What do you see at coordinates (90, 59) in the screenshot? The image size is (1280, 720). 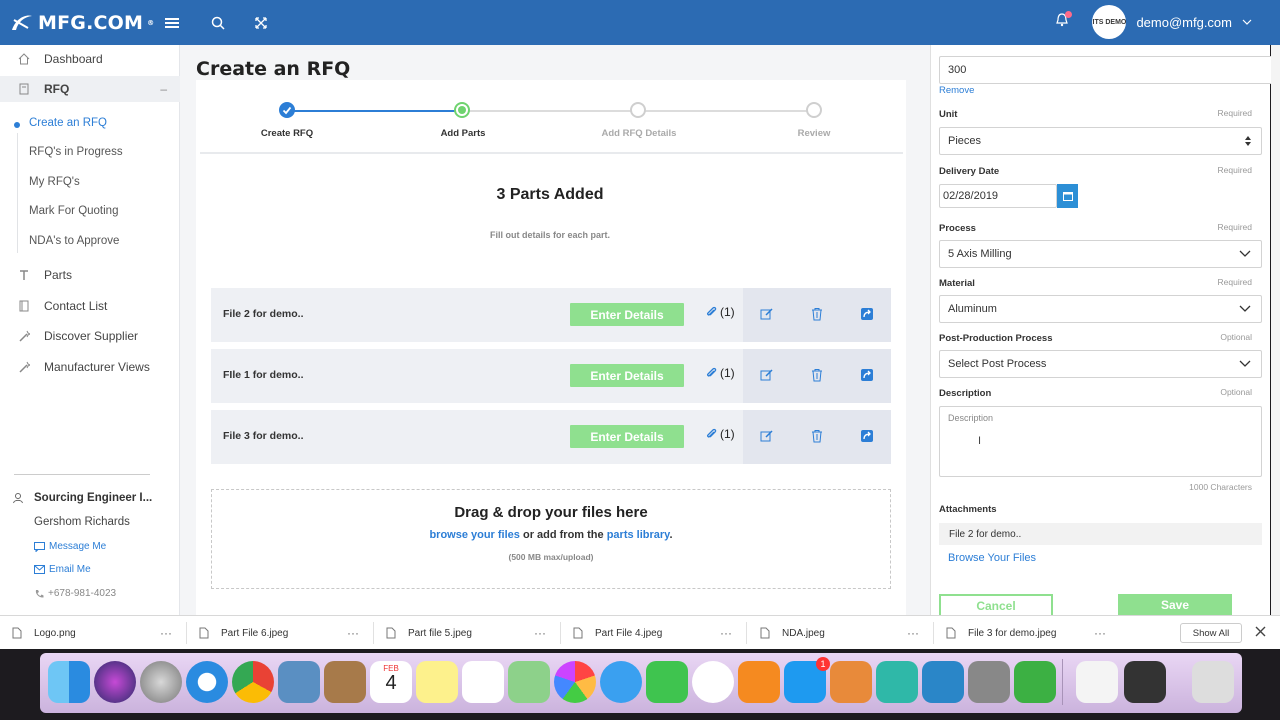 I see `sidebar-item-dashboard: Dashboard` at bounding box center [90, 59].